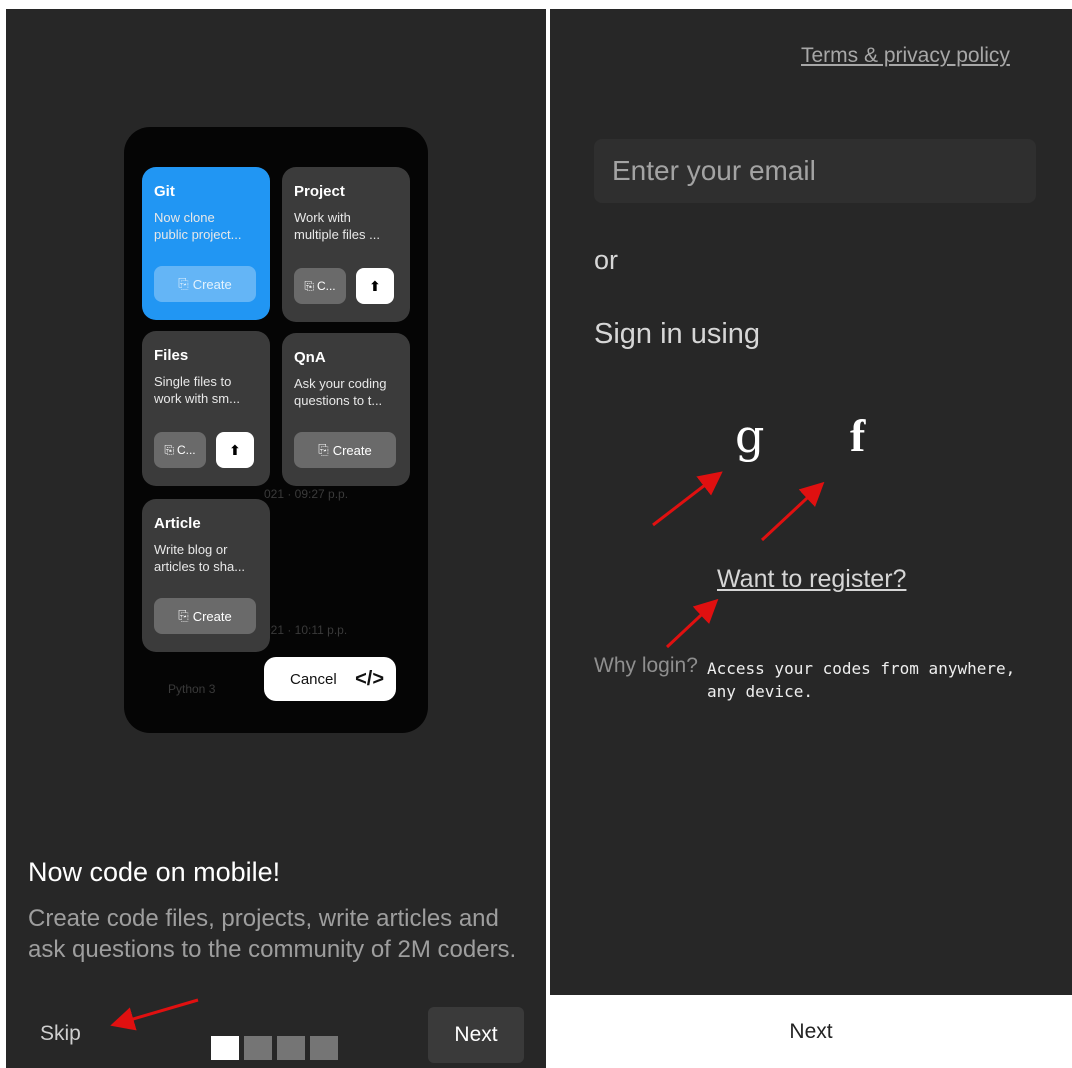  I want to click on facebook-arrow, so click(792, 511).